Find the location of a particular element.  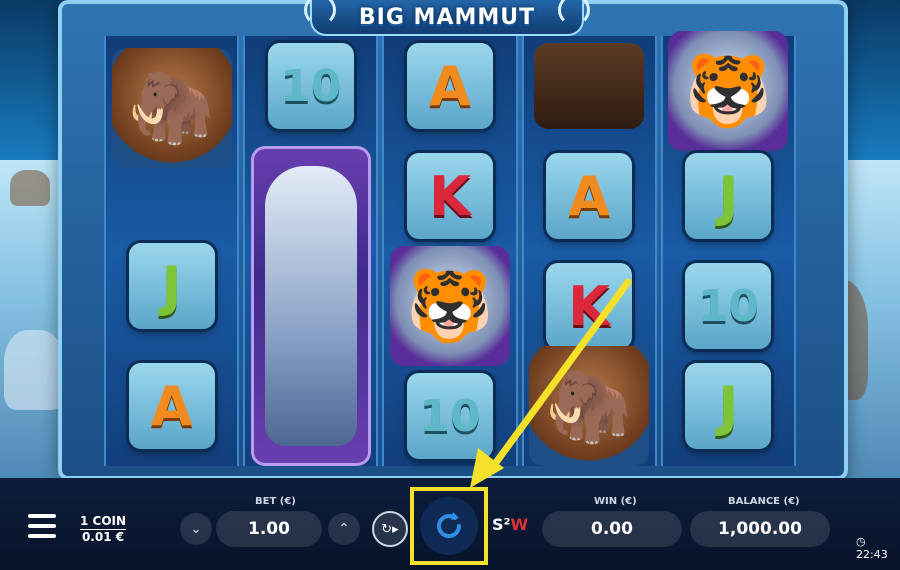

reel-1: 🦣 J A is located at coordinates (172, 251).